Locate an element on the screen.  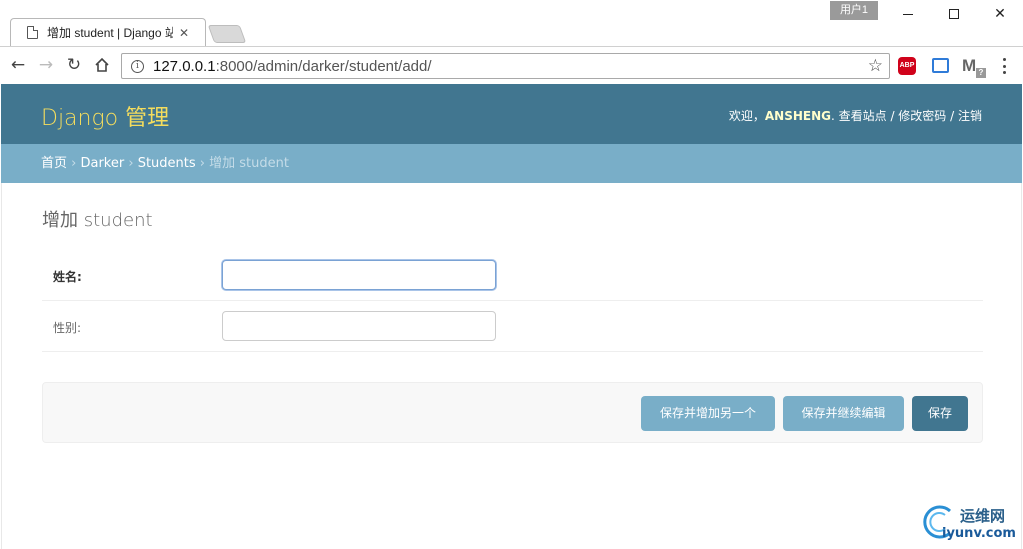
user-tools: 欢迎，ANSHENG. 查看站点 / 修改密码 / 注销 is located at coordinates (855, 116).